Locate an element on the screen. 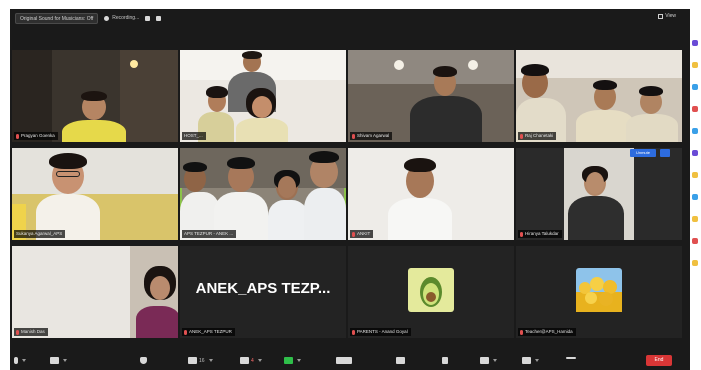 This screenshot has height=370, width=701. reactions-button is located at coordinates (445, 360).